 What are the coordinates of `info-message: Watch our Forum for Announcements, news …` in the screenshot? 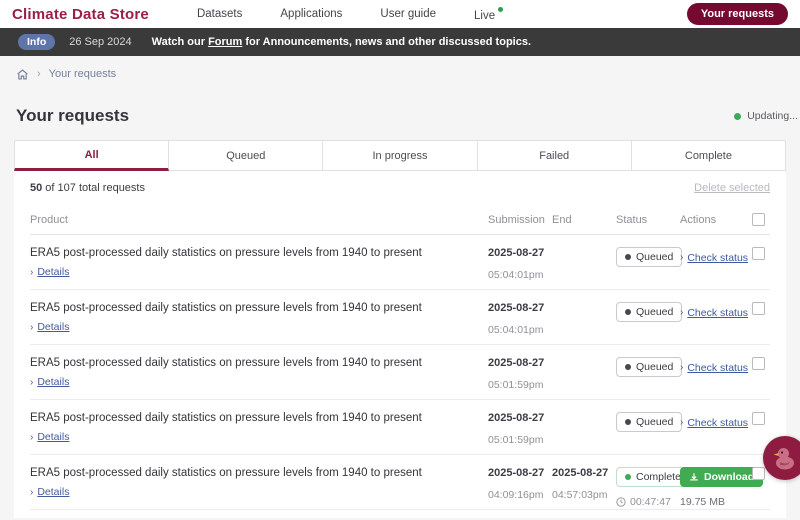 It's located at (341, 42).